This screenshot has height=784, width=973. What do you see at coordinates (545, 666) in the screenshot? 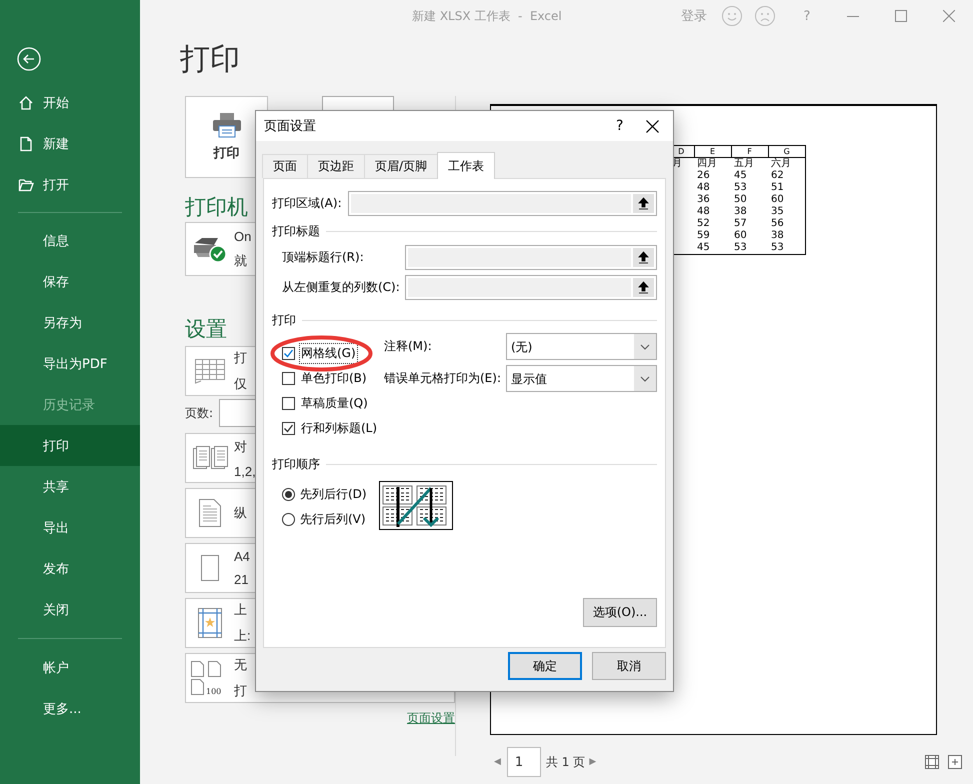
I see `ok-button: 确定` at bounding box center [545, 666].